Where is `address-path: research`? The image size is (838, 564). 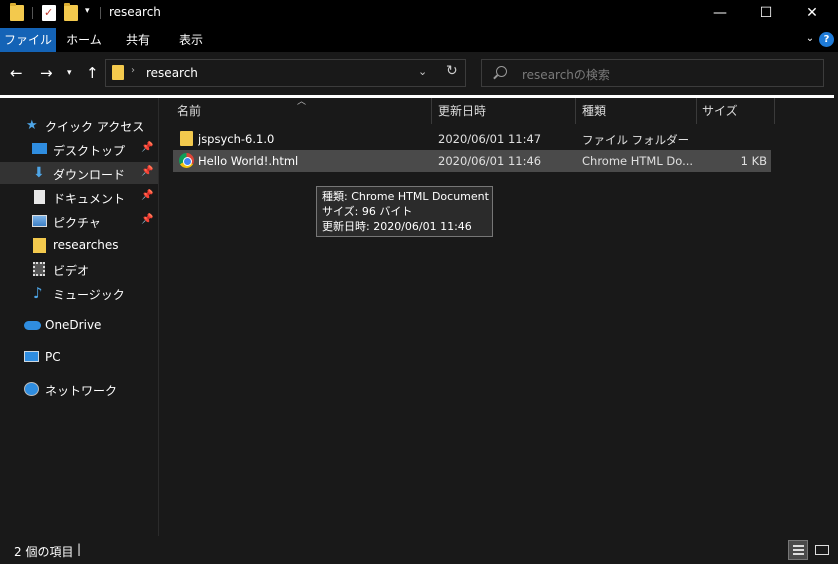 address-path: research is located at coordinates (172, 73).